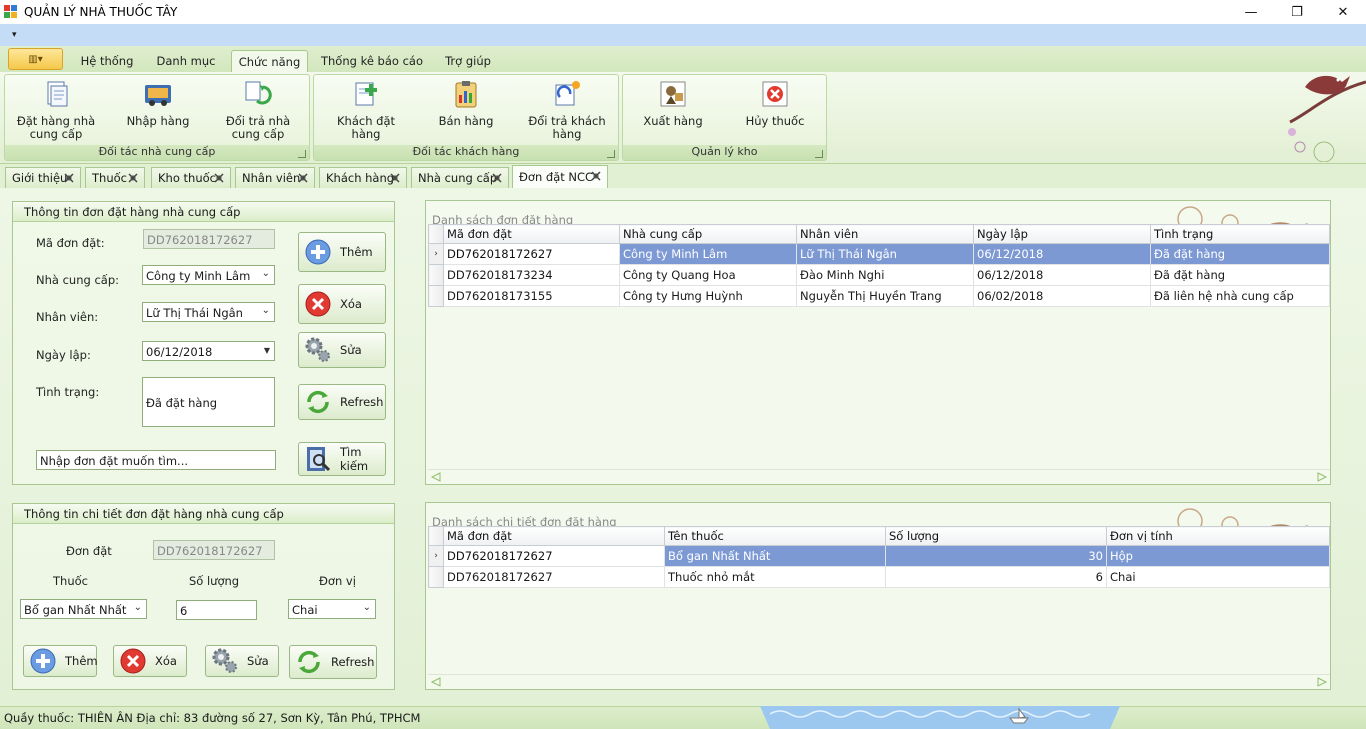  What do you see at coordinates (531, 296) in the screenshot?
I see `table-cell: DD762018173155` at bounding box center [531, 296].